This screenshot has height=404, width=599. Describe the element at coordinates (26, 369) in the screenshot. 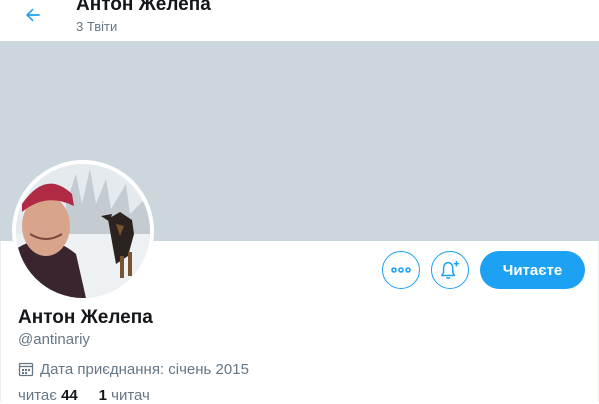

I see `calendar-icon` at that location.